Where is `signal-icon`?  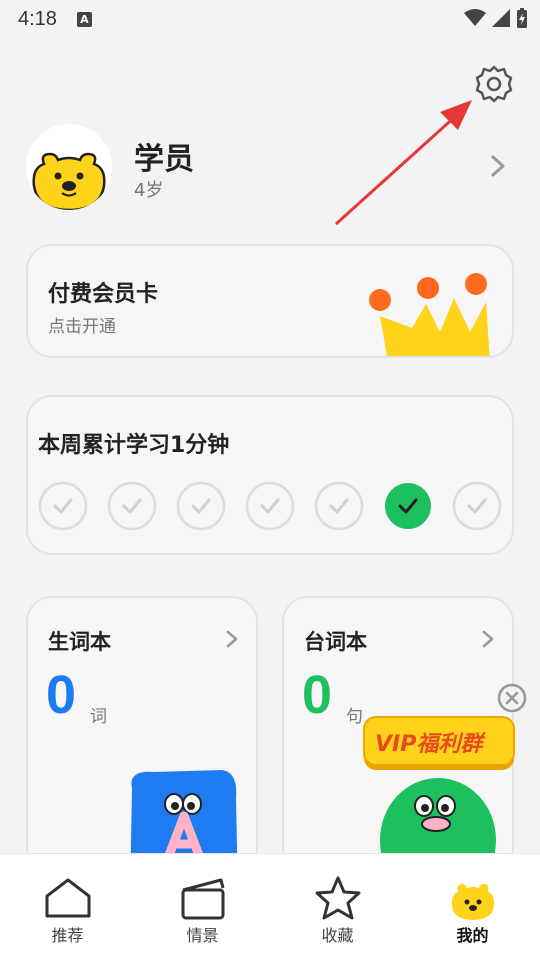
signal-icon is located at coordinates (501, 18).